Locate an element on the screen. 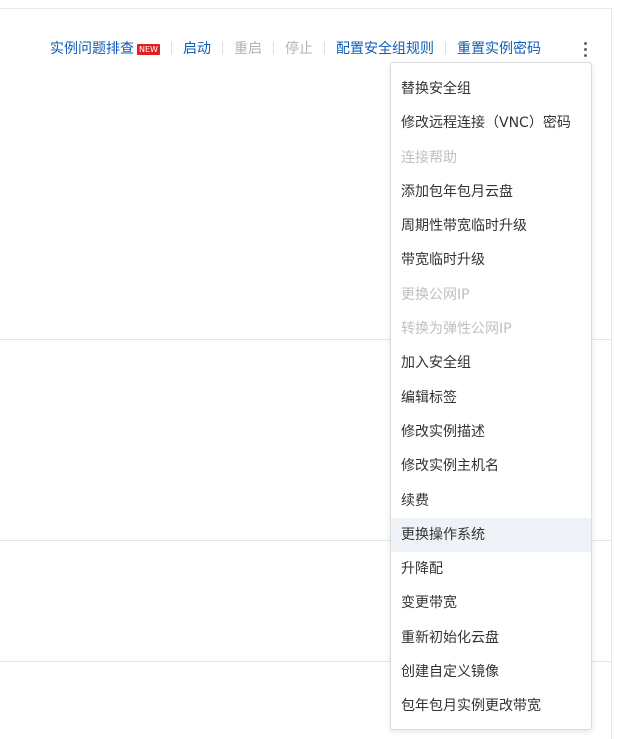  more-vertical-icon is located at coordinates (586, 49).